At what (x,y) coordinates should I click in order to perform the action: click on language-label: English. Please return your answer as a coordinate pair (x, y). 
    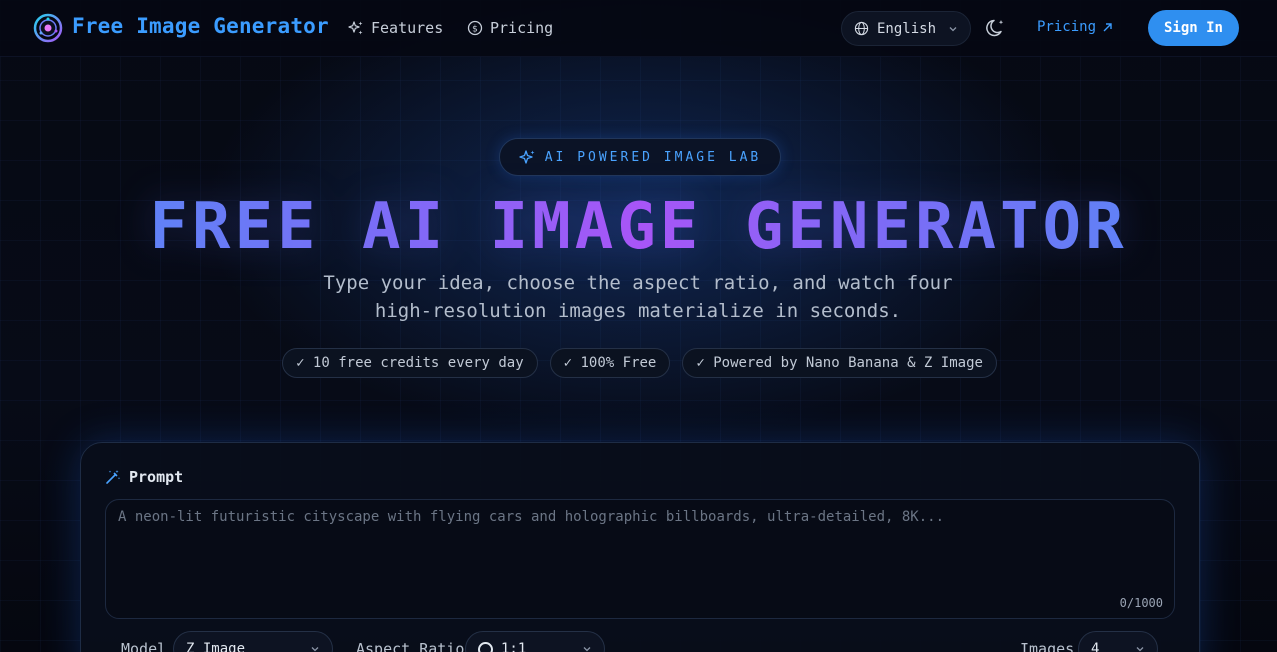
    Looking at the image, I should click on (907, 28).